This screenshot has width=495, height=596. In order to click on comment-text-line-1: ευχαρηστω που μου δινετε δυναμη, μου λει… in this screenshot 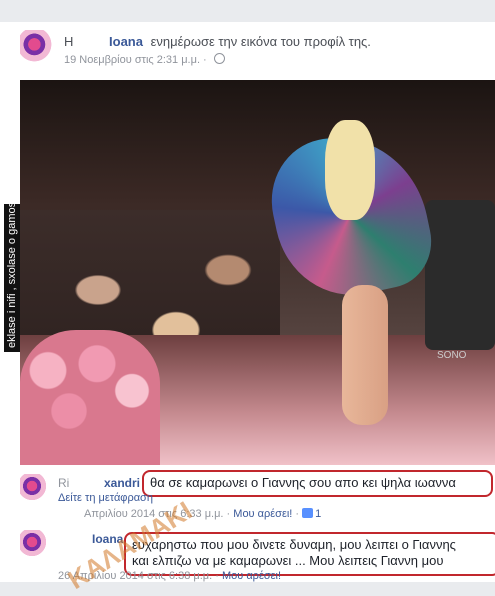, I will do `click(294, 544)`.